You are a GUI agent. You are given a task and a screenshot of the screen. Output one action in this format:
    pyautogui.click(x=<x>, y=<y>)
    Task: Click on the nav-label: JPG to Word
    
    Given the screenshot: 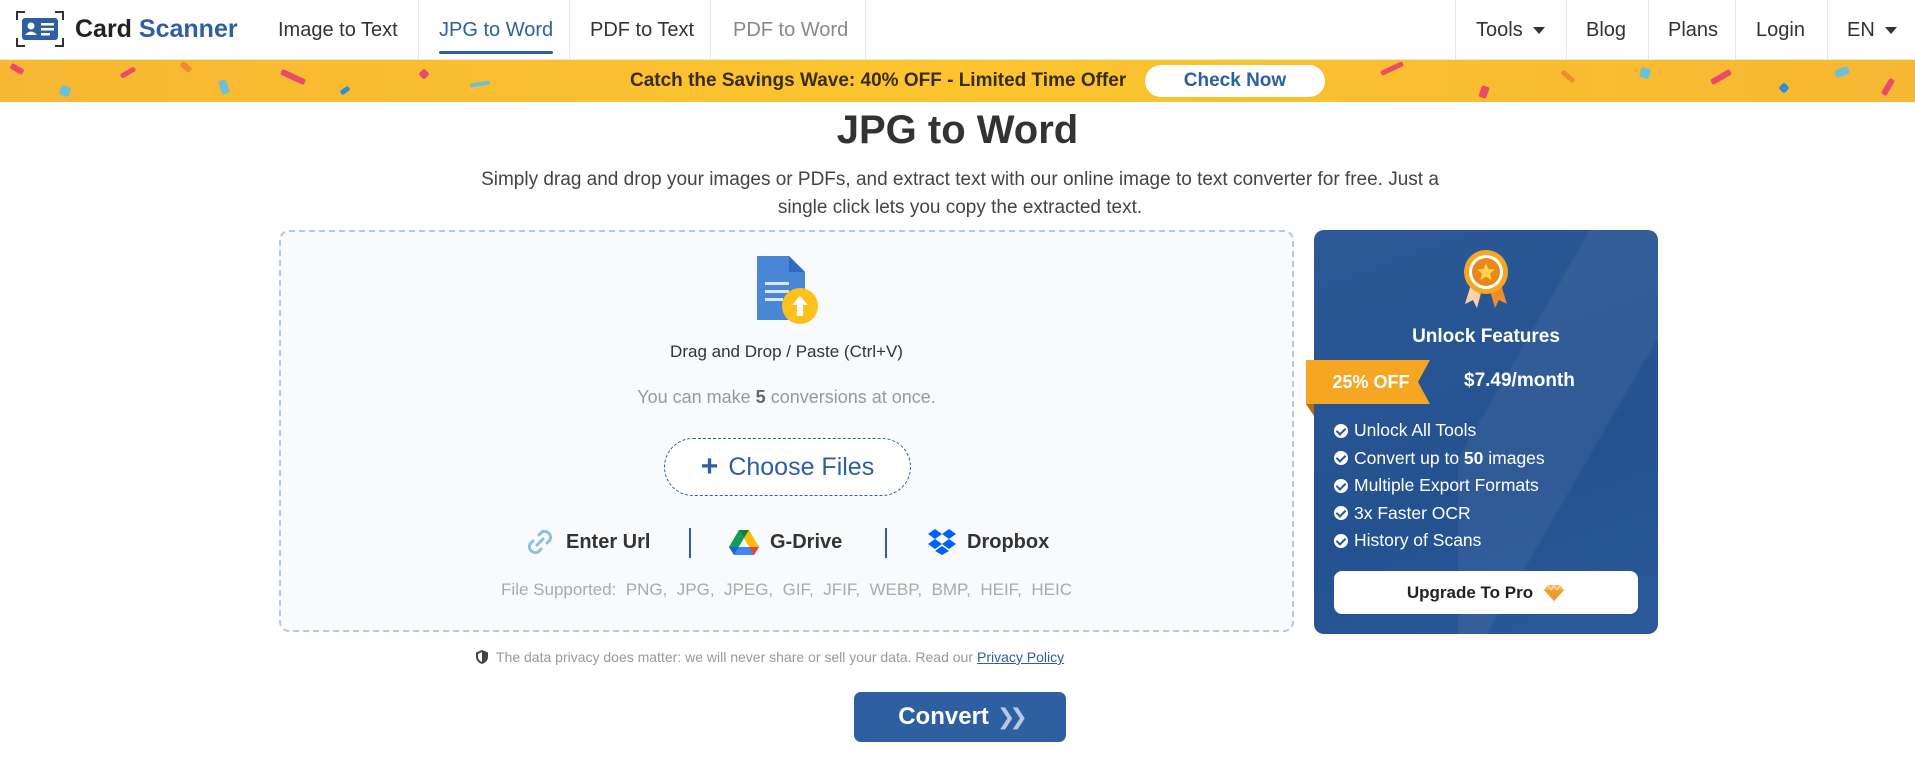 What is the action you would take?
    pyautogui.click(x=496, y=29)
    